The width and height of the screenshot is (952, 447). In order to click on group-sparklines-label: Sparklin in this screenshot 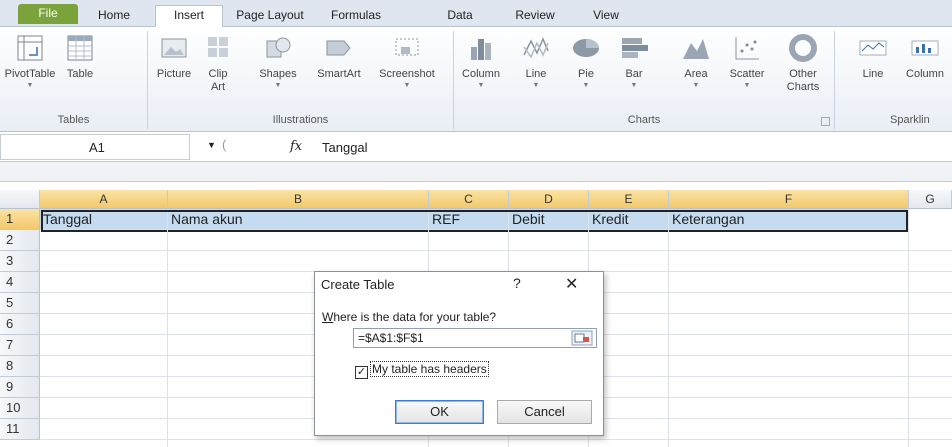, I will do `click(910, 120)`.